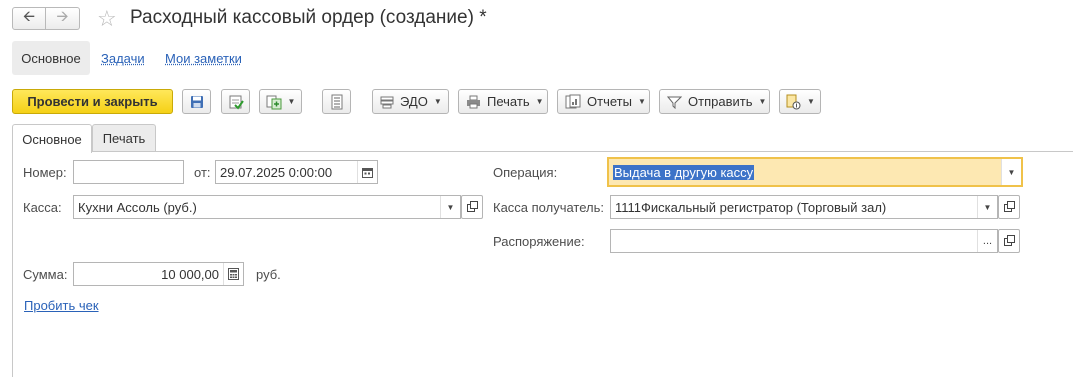  I want to click on send-button: Отправить ▼, so click(714, 101).